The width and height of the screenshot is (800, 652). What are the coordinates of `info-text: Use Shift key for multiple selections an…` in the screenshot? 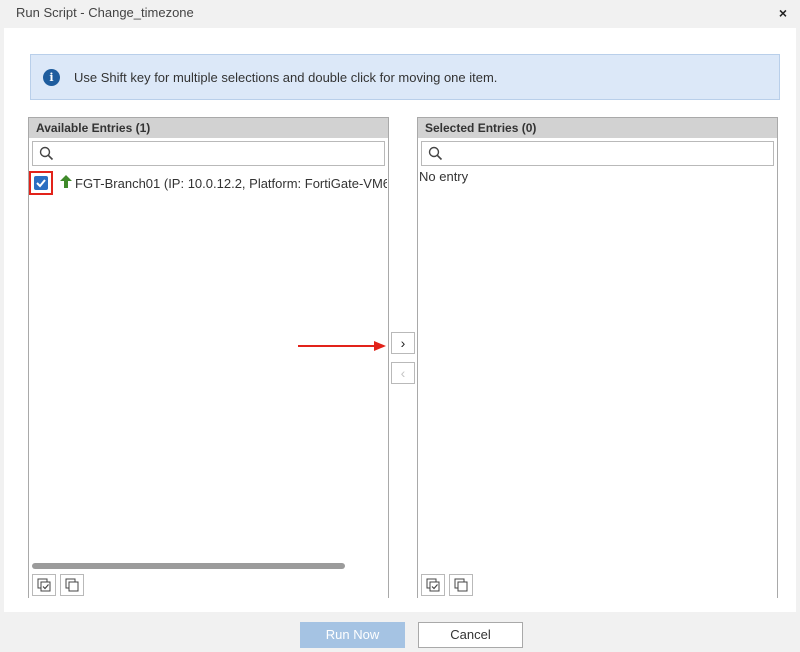 It's located at (286, 77).